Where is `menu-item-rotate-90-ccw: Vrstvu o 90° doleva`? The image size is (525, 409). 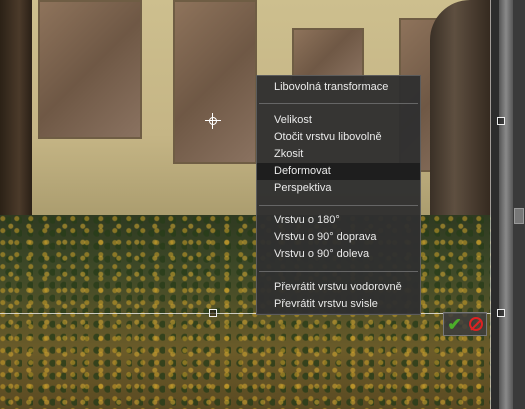
menu-item-rotate-90-ccw: Vrstvu o 90° doleva is located at coordinates (338, 254).